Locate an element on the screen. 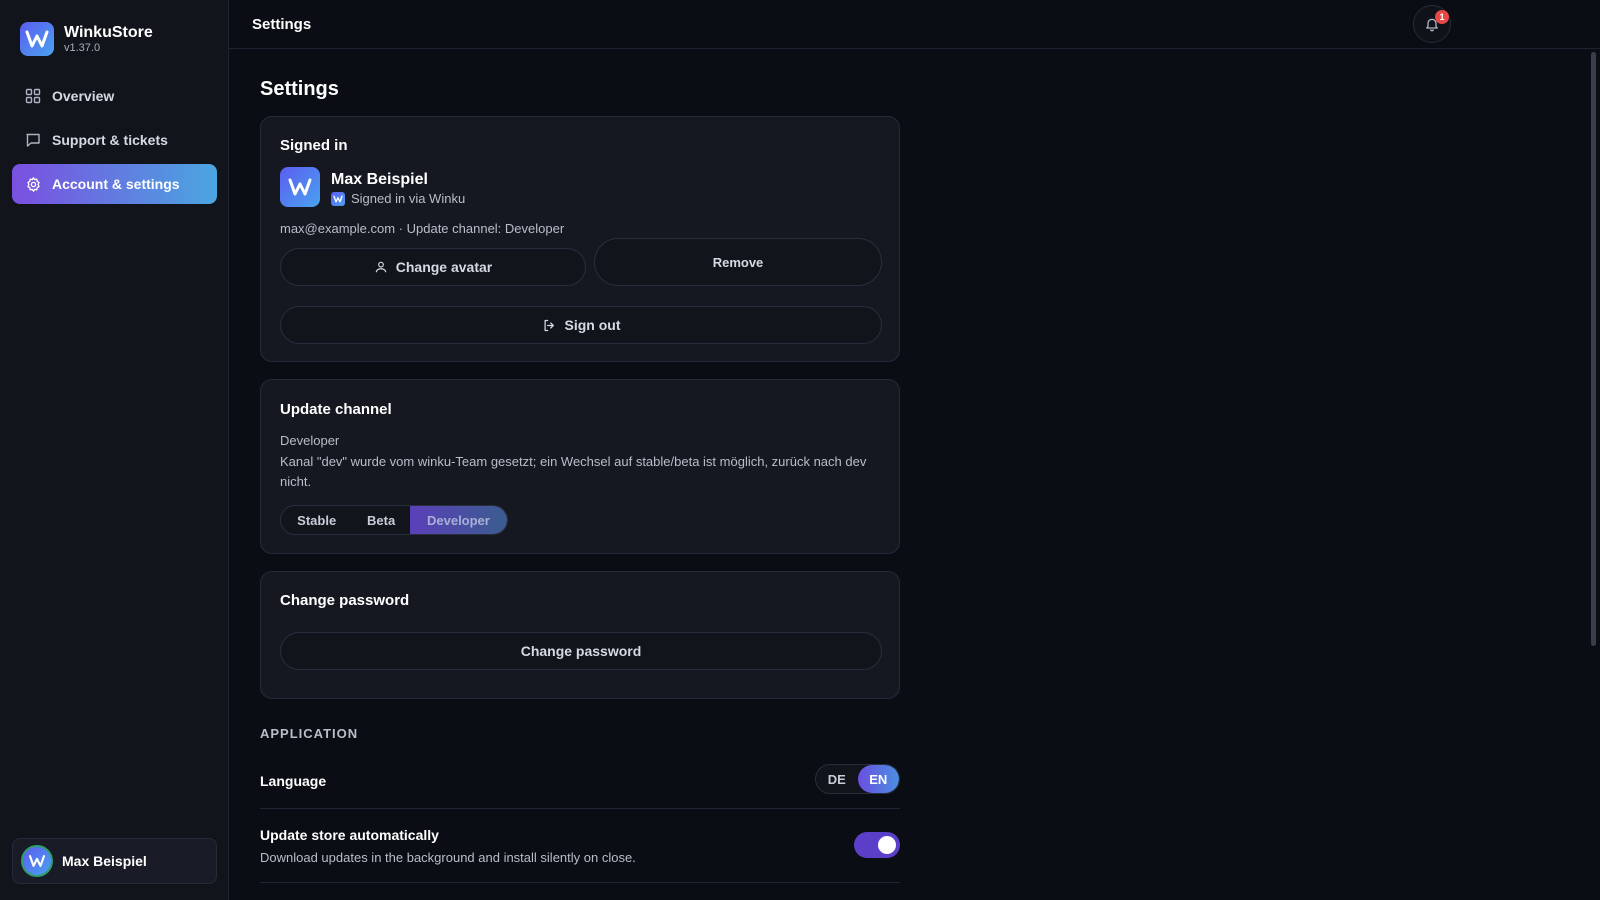 The width and height of the screenshot is (1600, 900). page-title: Settings is located at coordinates (299, 89).